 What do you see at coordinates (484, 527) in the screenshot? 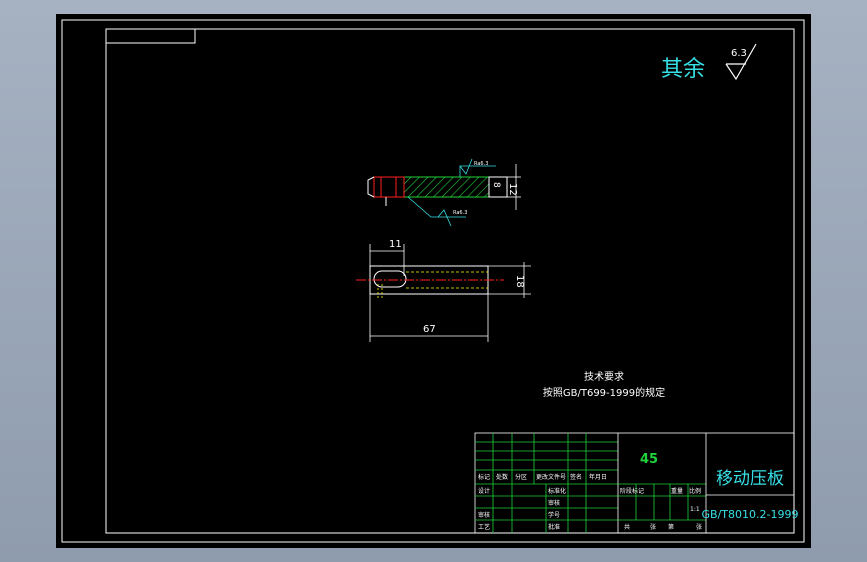
I see `tb-row-2: 工艺` at bounding box center [484, 527].